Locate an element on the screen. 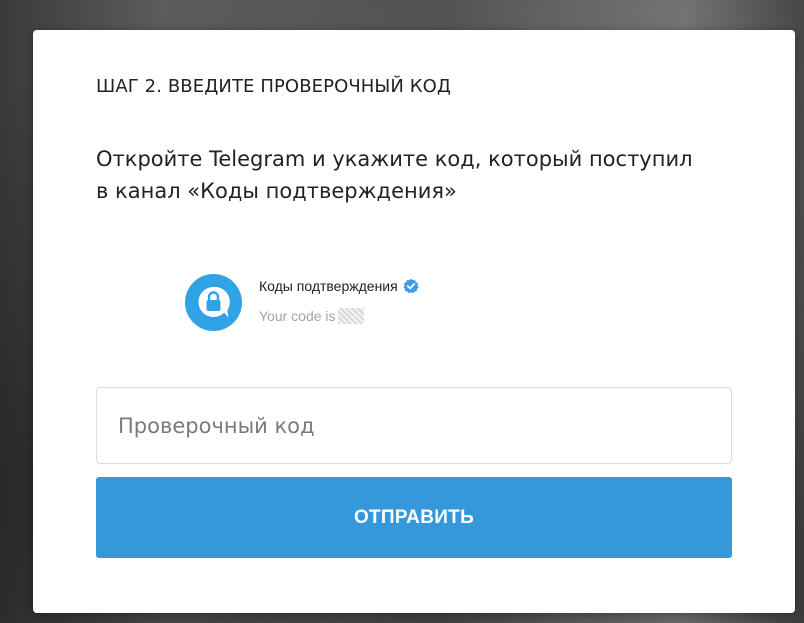 The height and width of the screenshot is (623, 804). lock-icon is located at coordinates (214, 302).